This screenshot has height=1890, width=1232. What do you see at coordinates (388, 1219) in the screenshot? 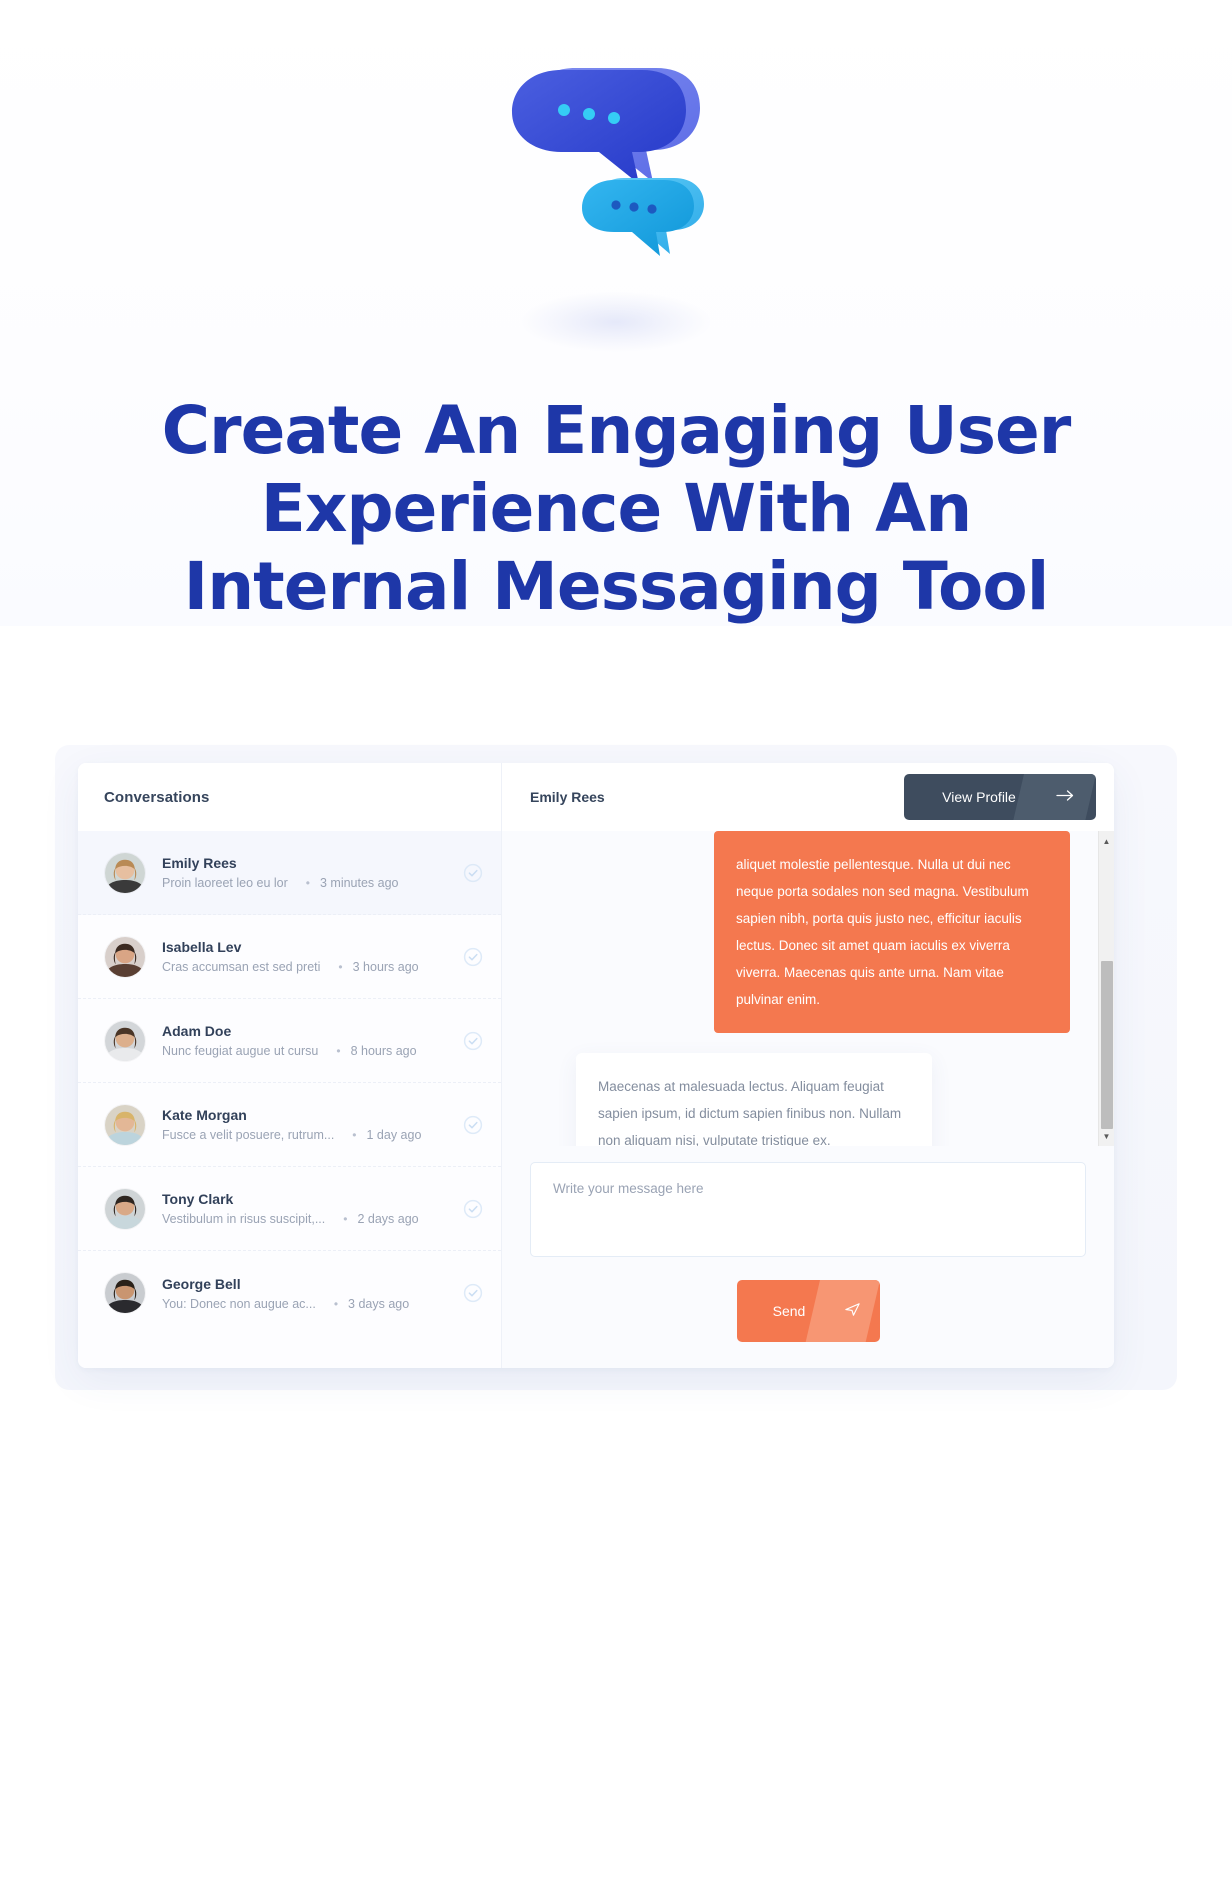
I see `conversation-timestamp: 2 days ago` at bounding box center [388, 1219].